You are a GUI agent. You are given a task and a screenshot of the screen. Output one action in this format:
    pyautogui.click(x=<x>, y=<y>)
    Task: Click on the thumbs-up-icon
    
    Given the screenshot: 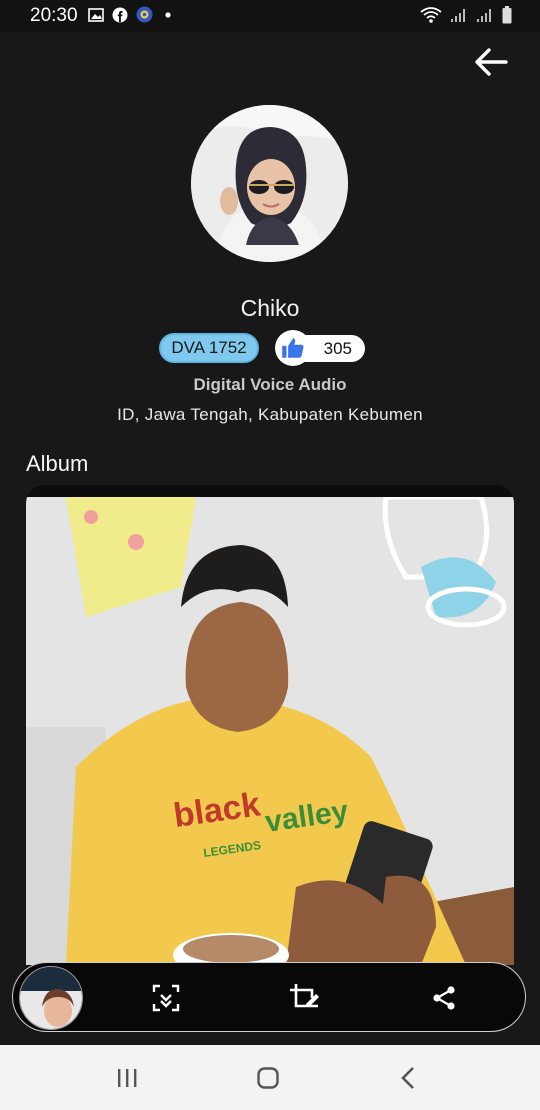 What is the action you would take?
    pyautogui.click(x=293, y=348)
    